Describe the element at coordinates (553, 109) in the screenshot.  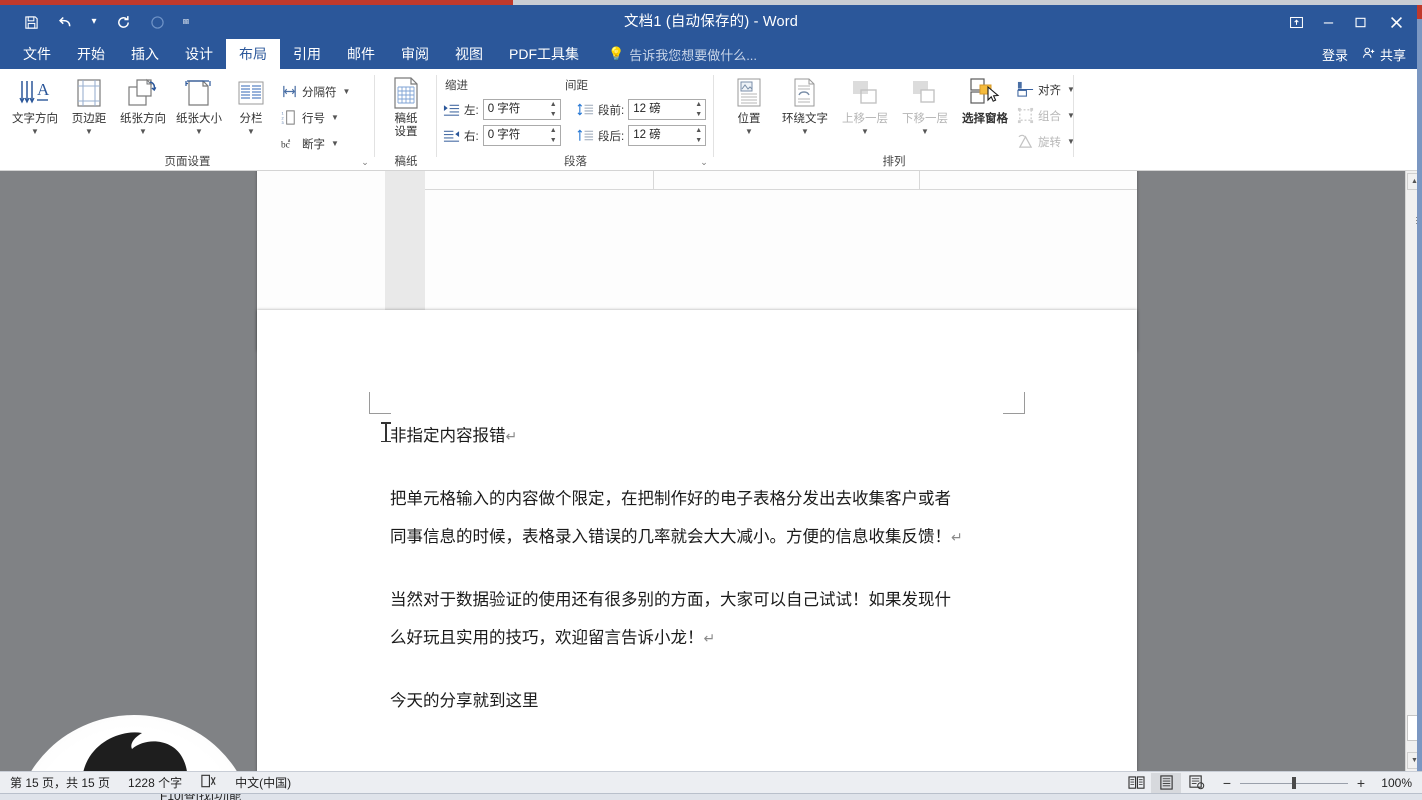
I see `indent-left-spinner: ▲ ▼` at that location.